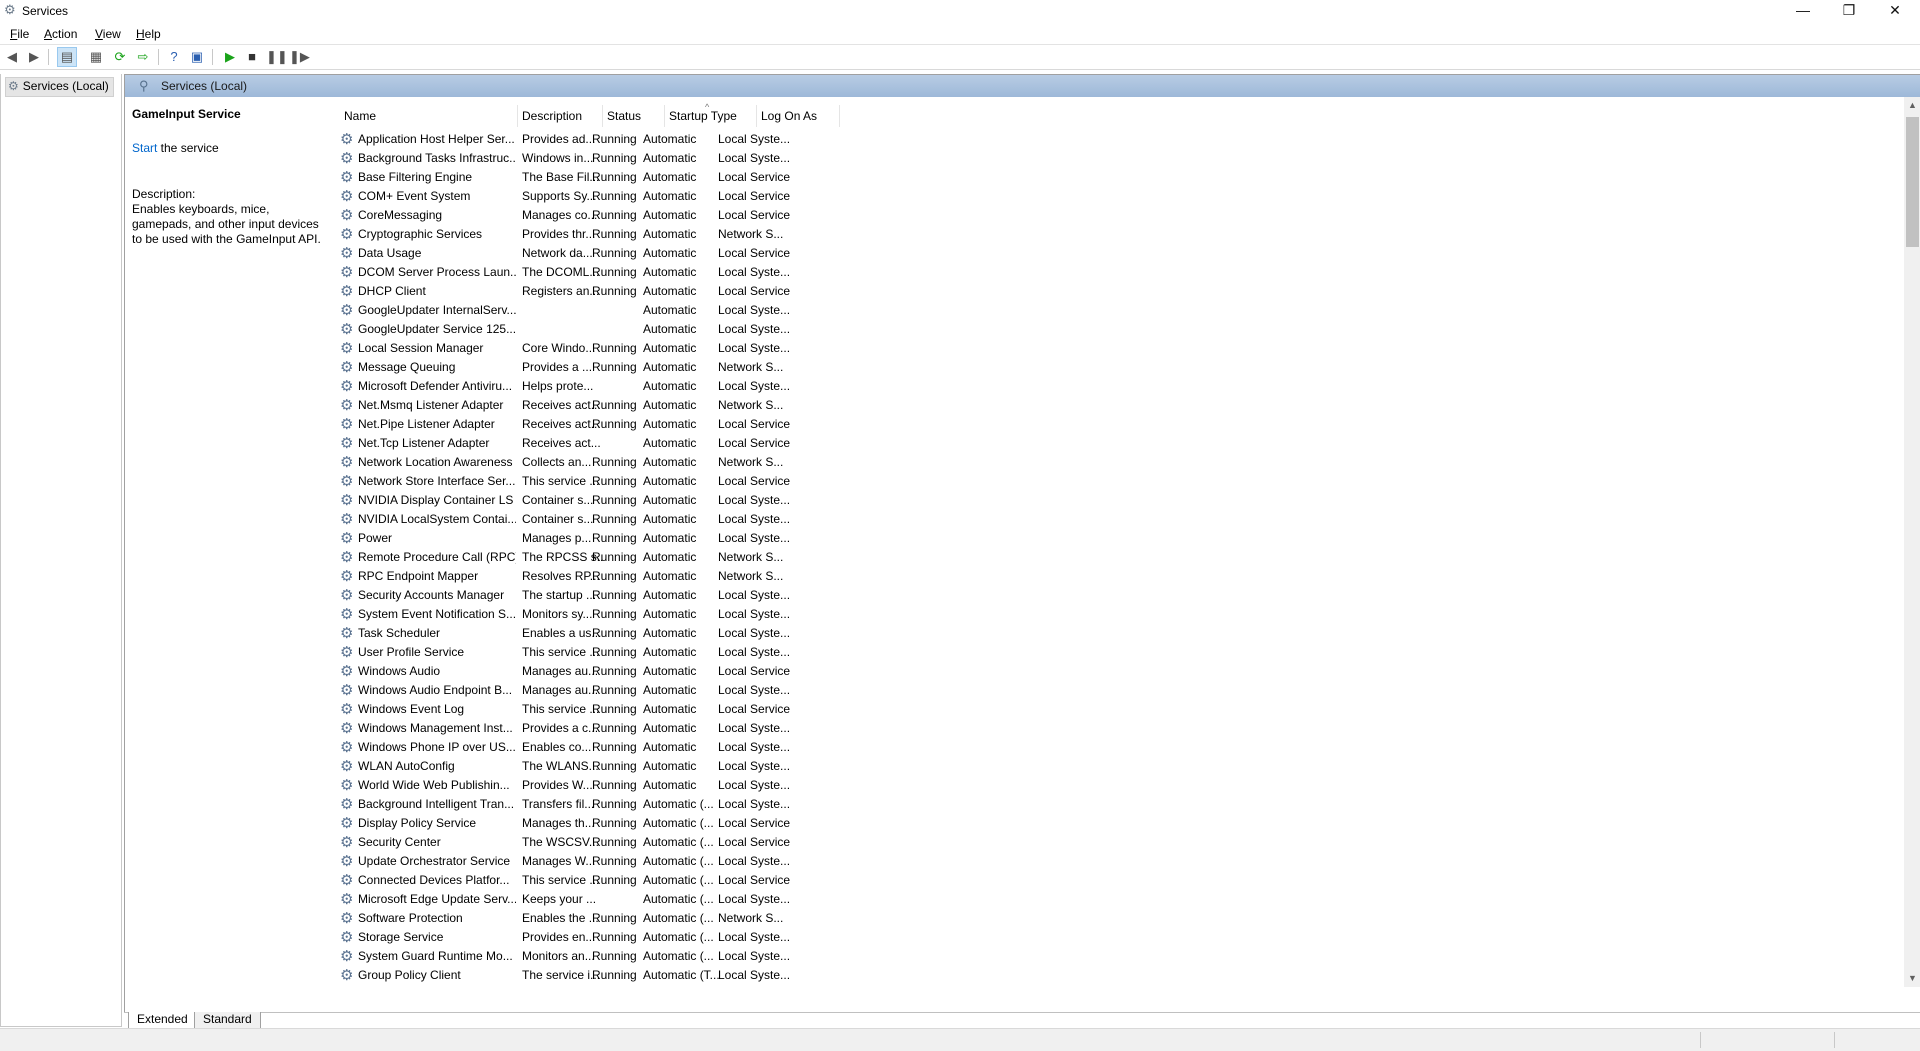  I want to click on tree-item-services-local: ⚙ Services (Local), so click(59, 87).